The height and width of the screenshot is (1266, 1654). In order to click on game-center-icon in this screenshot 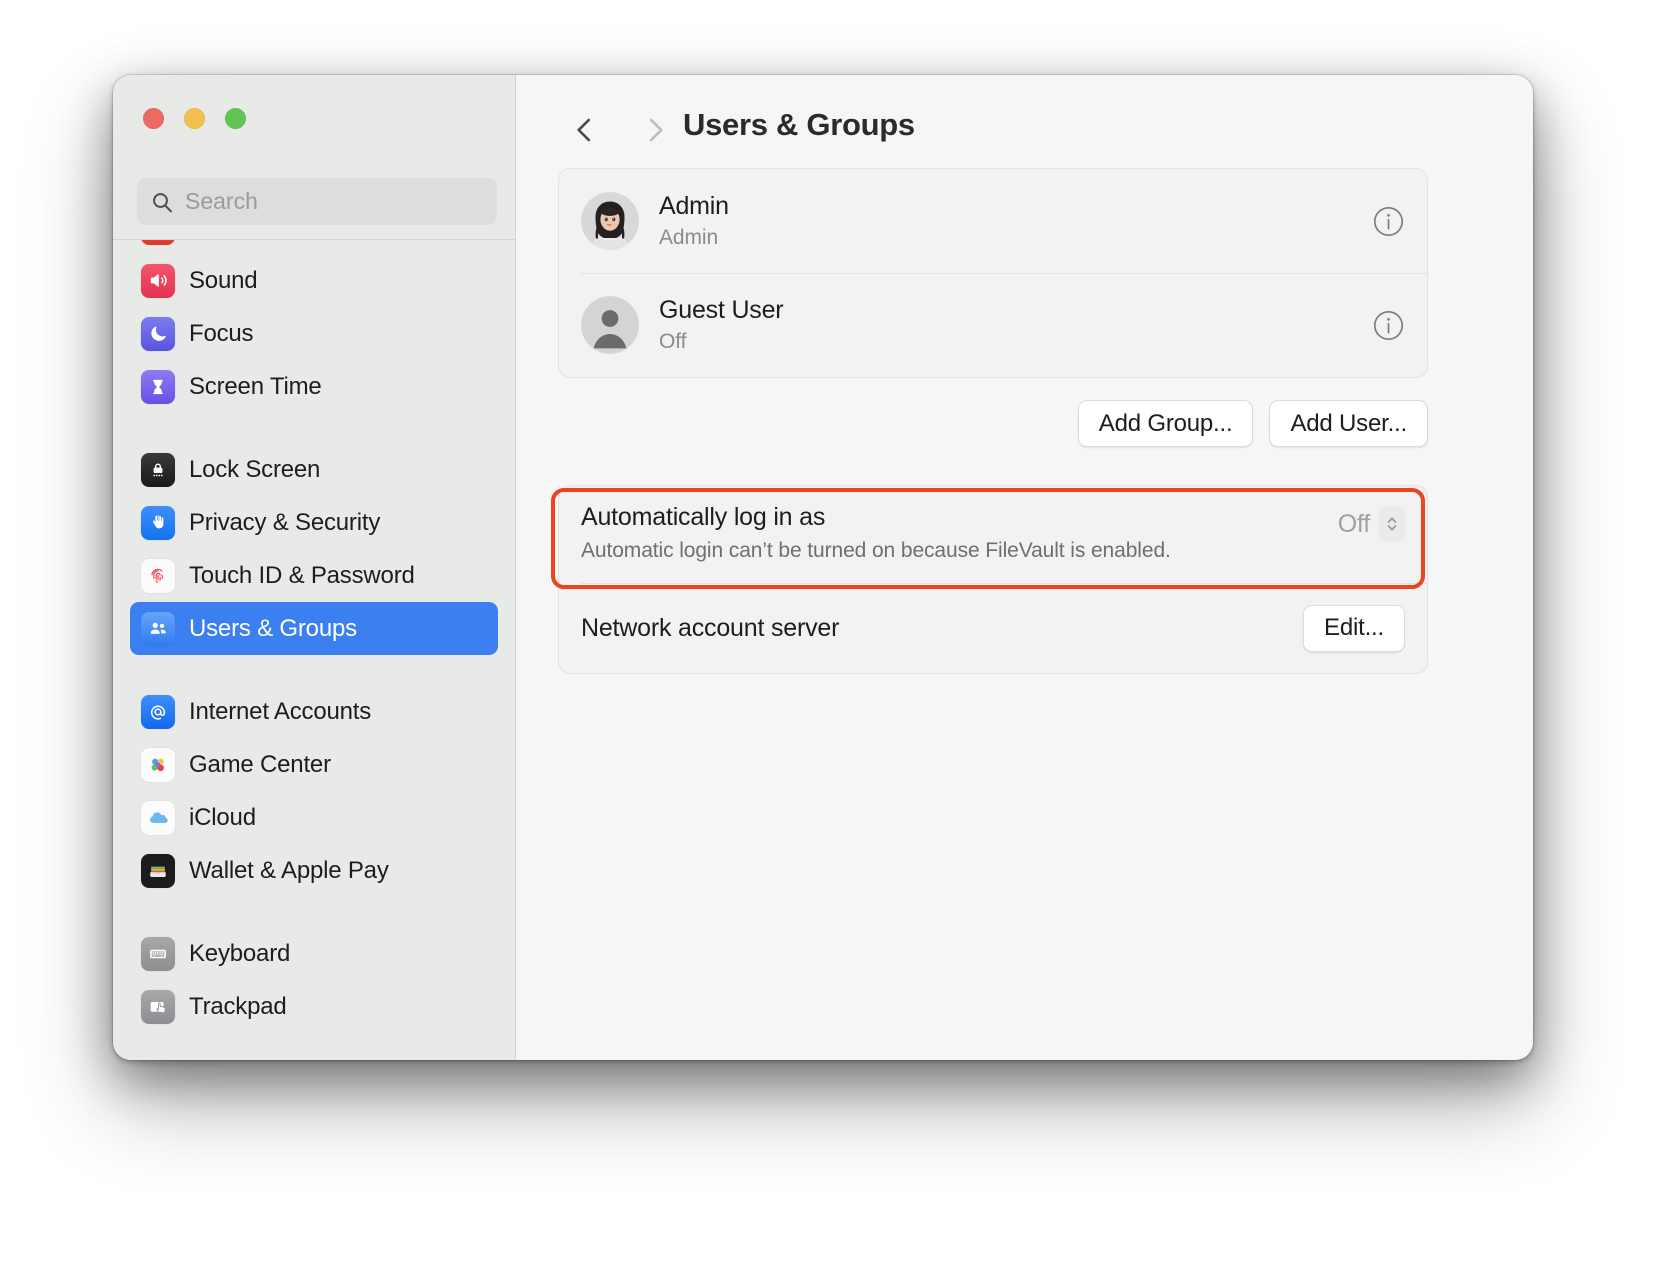, I will do `click(158, 764)`.